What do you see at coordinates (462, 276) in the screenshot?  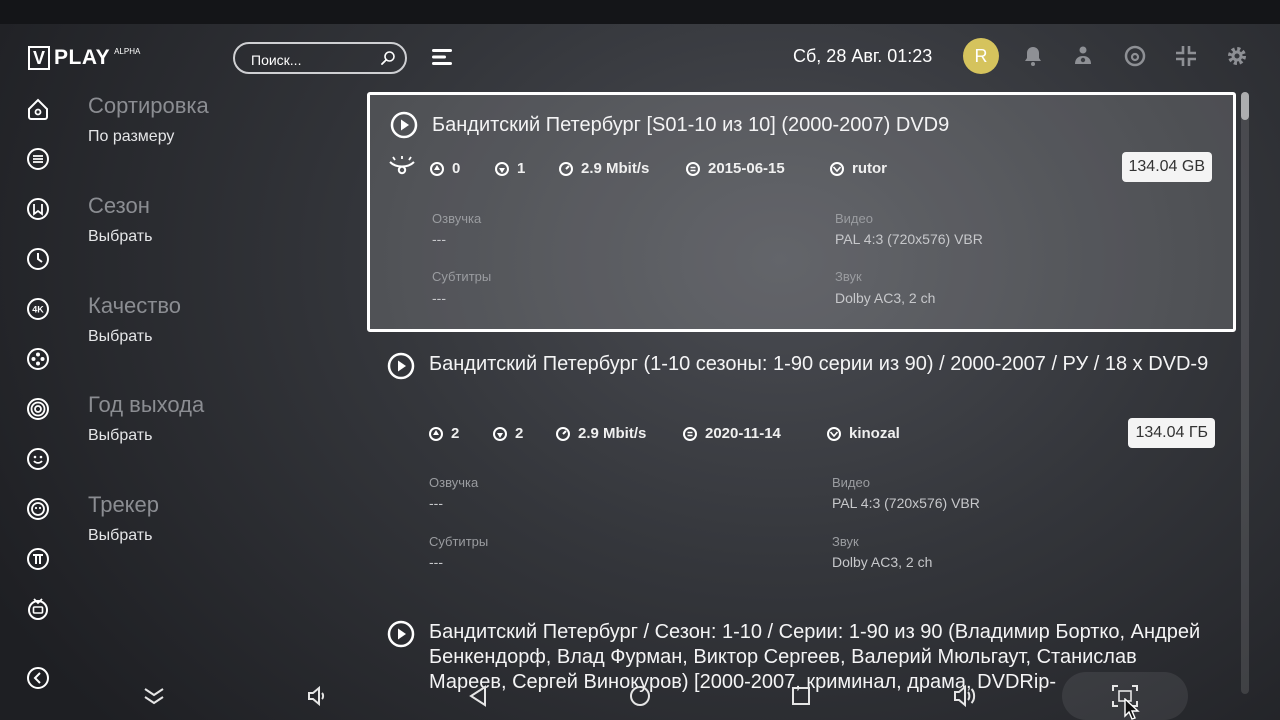 I see `subs-label: Субтитры` at bounding box center [462, 276].